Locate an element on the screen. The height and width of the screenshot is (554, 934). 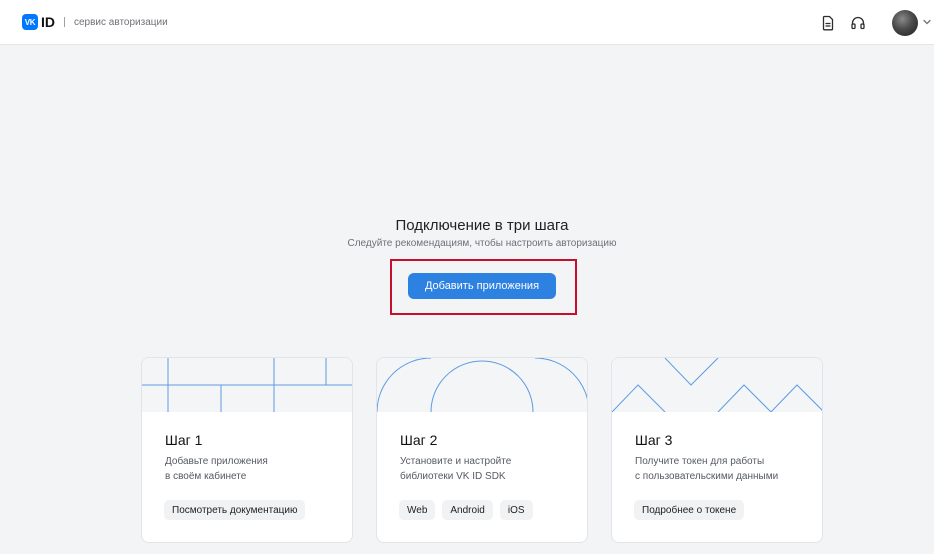
web-chip: Web is located at coordinates (417, 510).